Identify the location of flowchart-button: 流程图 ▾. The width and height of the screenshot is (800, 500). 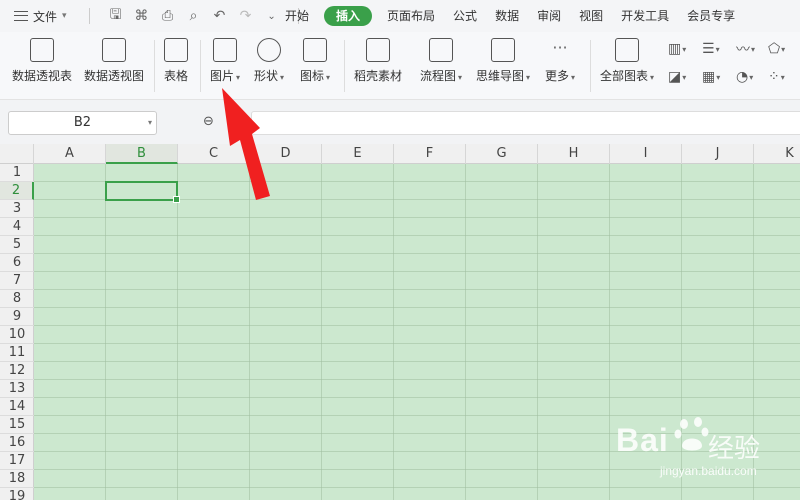
(441, 61).